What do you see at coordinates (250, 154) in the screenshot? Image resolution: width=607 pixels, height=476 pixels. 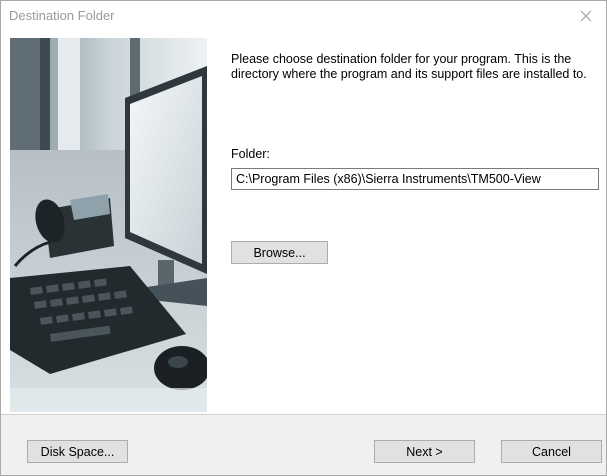 I see `folder-label: Folder:` at bounding box center [250, 154].